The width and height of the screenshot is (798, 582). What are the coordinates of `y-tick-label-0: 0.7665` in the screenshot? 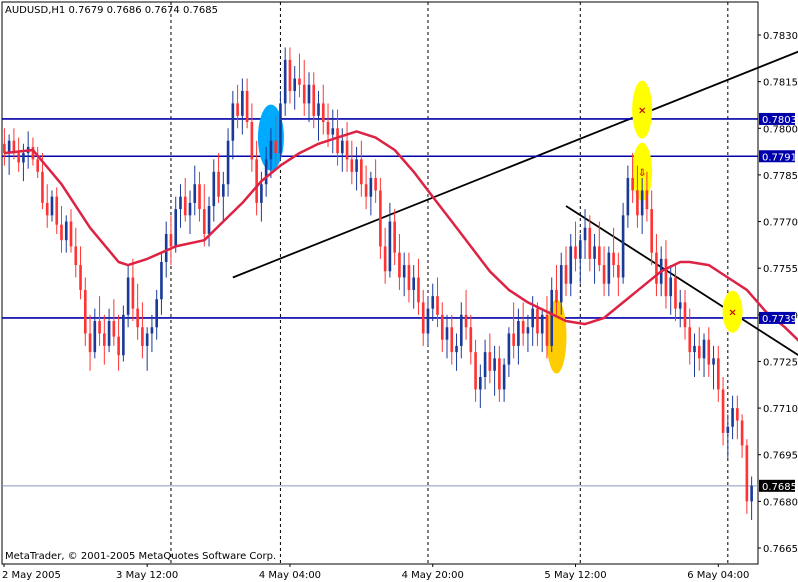 It's located at (780, 549).